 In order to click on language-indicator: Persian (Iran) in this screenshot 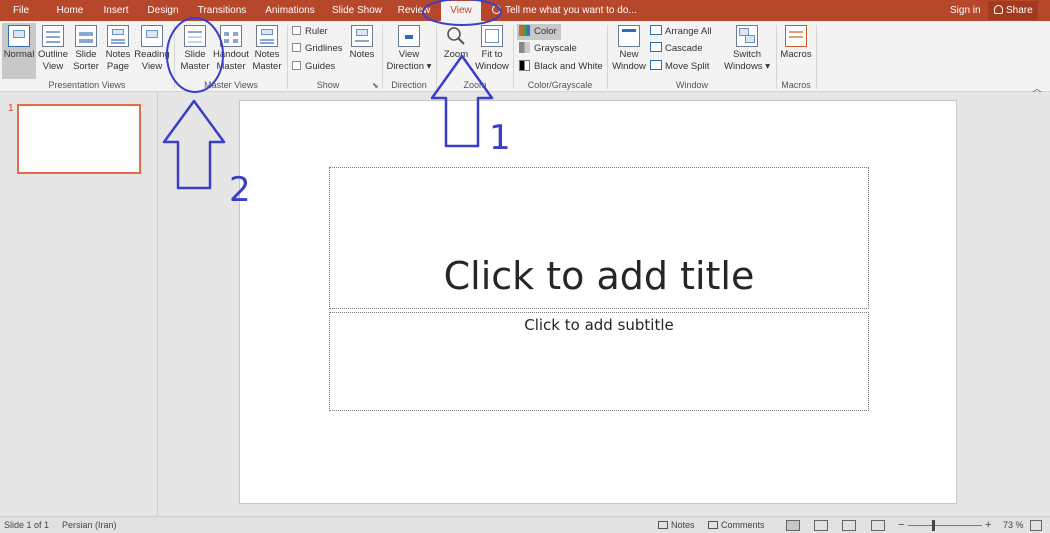, I will do `click(89, 525)`.